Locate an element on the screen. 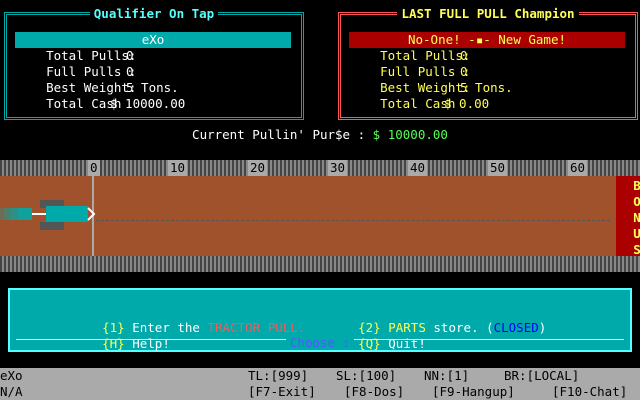  menu-item2-text: store. is located at coordinates (456, 327).